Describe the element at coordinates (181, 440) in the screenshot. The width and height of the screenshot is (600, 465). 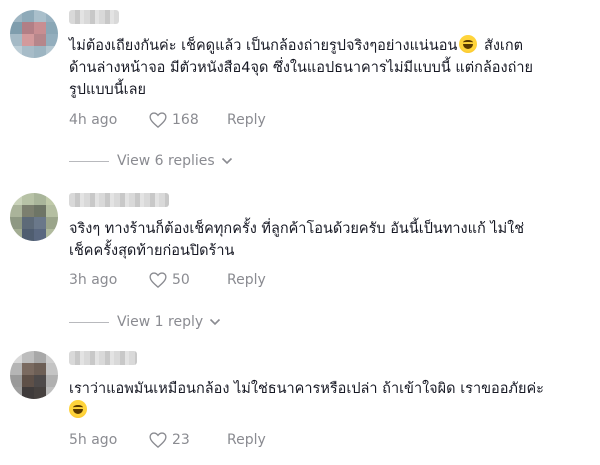
I see `like-count: 23` at that location.